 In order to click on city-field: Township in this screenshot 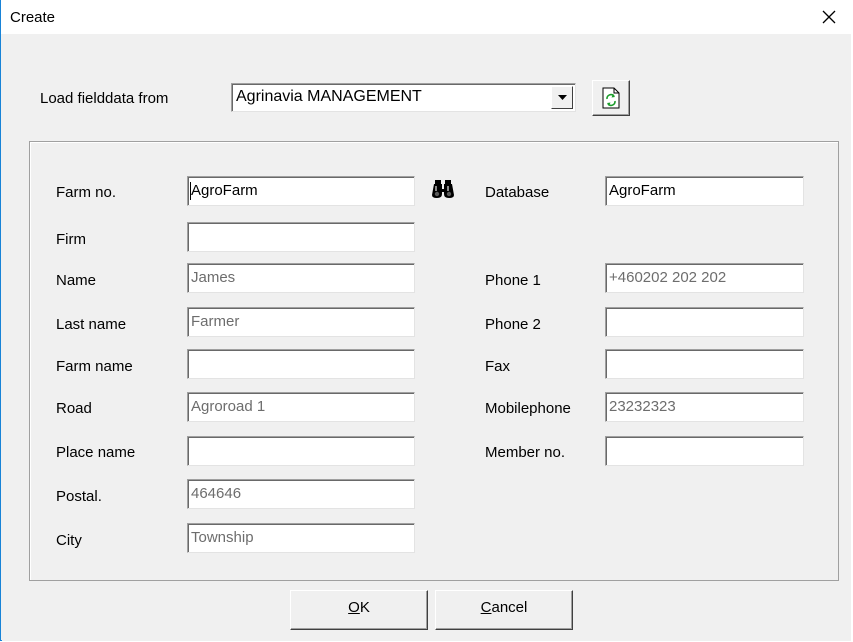, I will do `click(301, 538)`.